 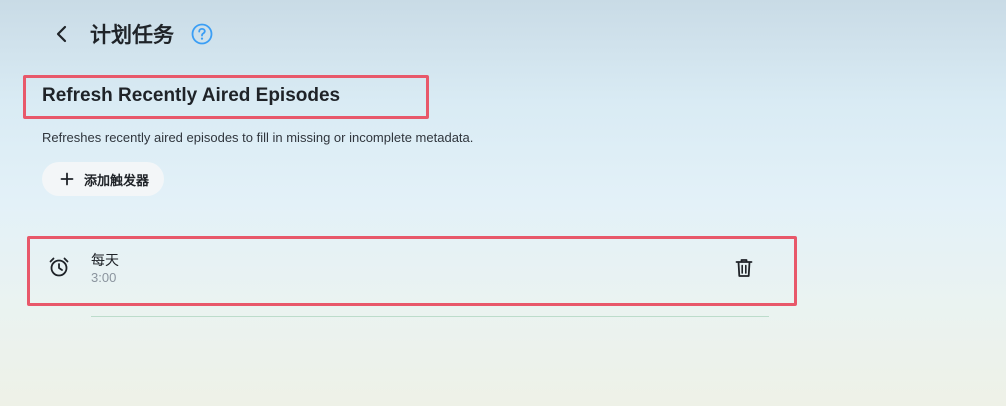 I want to click on question-circle-icon, so click(x=202, y=34).